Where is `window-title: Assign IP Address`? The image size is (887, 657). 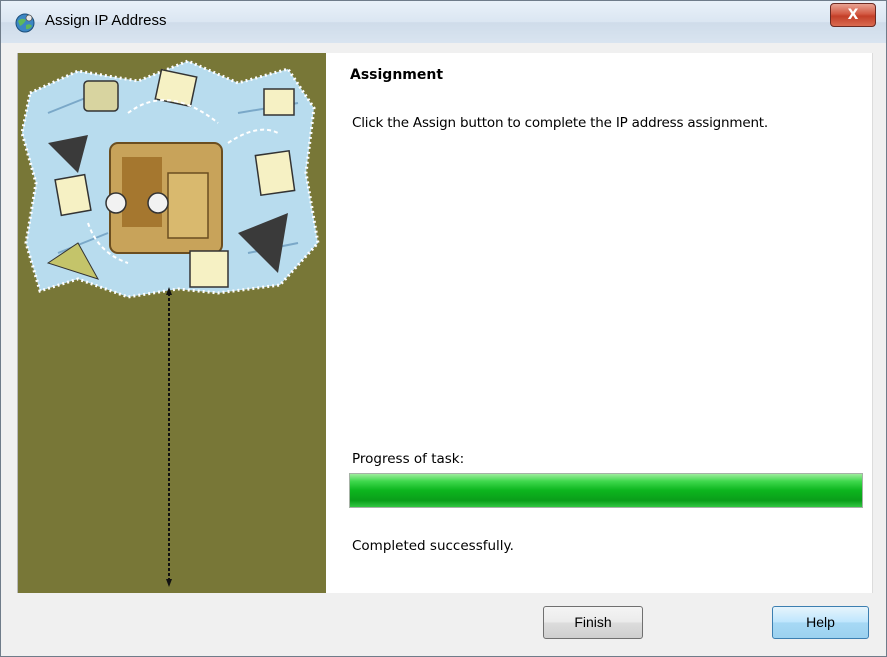 window-title: Assign IP Address is located at coordinates (106, 20).